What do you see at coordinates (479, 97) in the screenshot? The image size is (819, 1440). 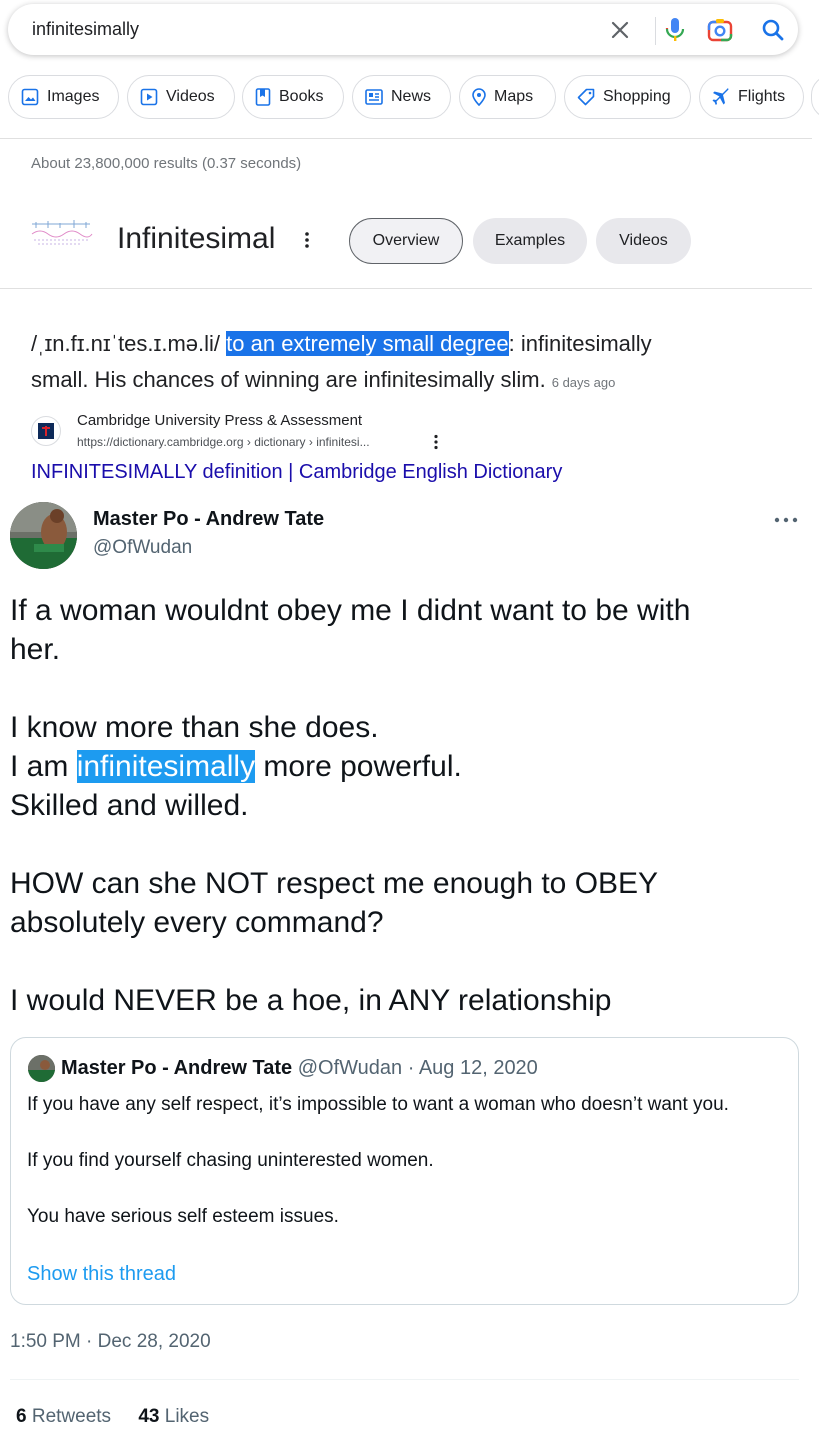 I see `map-pin-icon` at bounding box center [479, 97].